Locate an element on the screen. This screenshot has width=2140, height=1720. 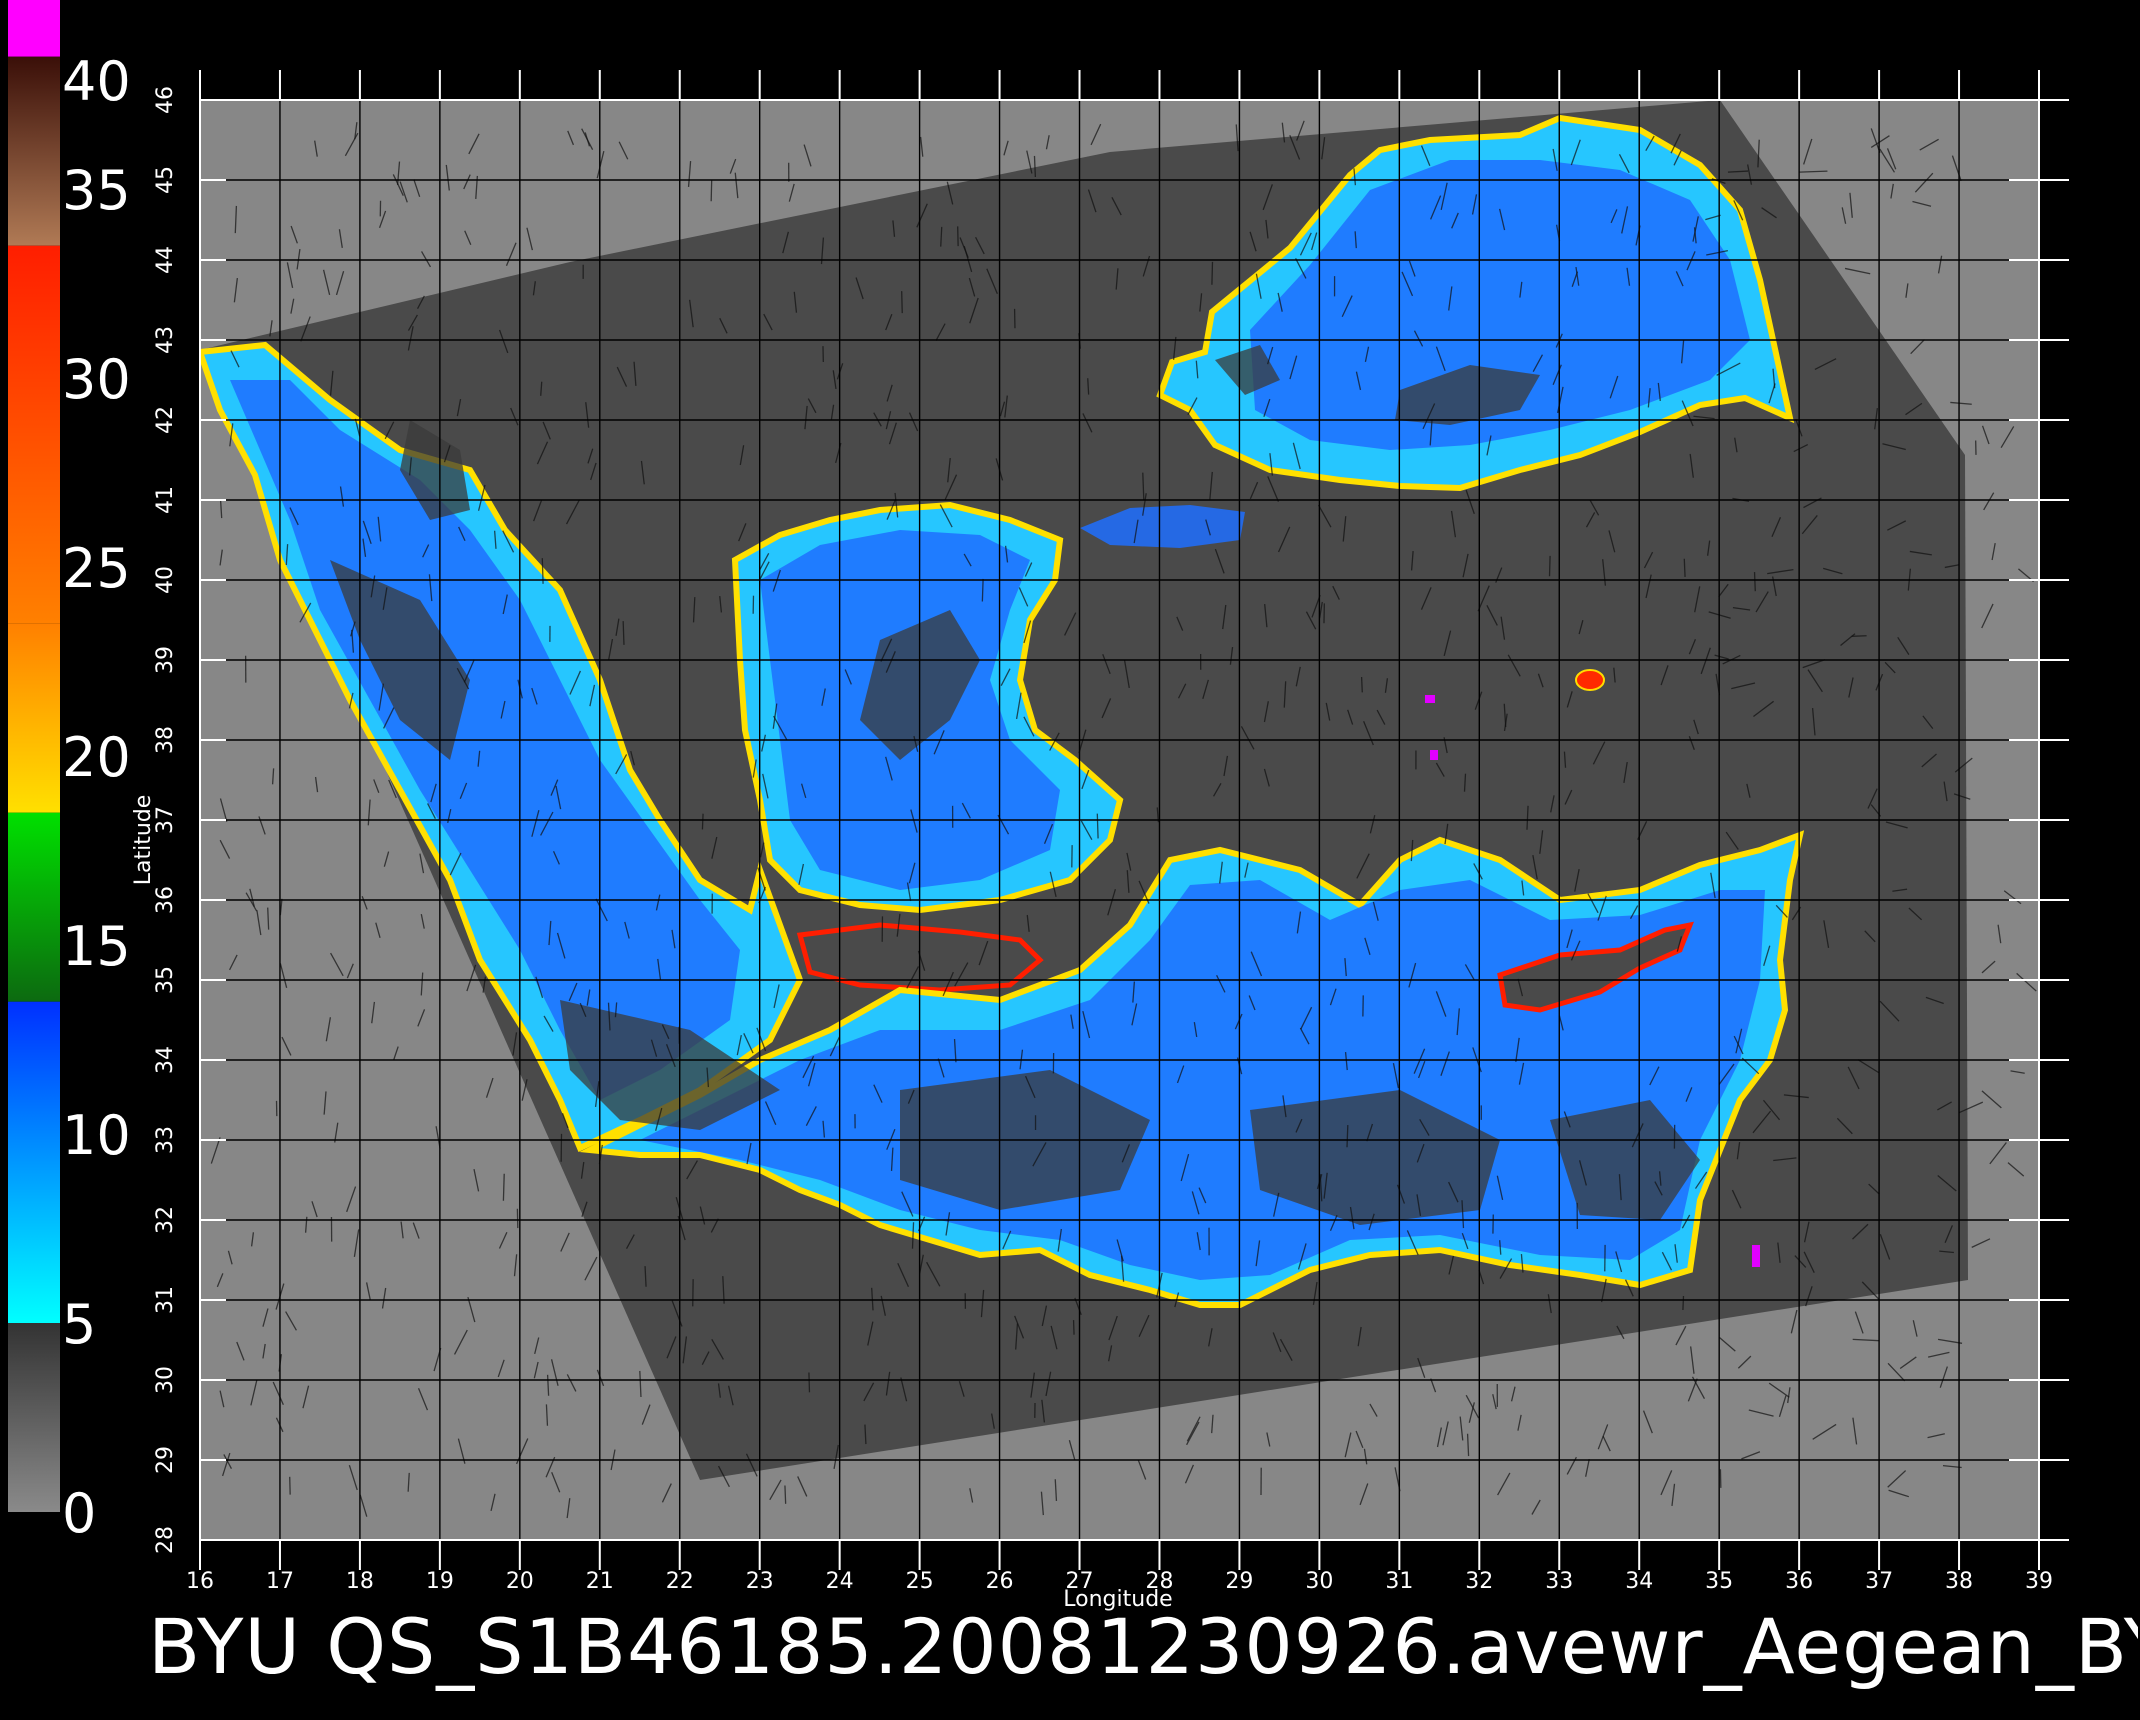
x-tick-label: 30 is located at coordinates (1319, 1581).